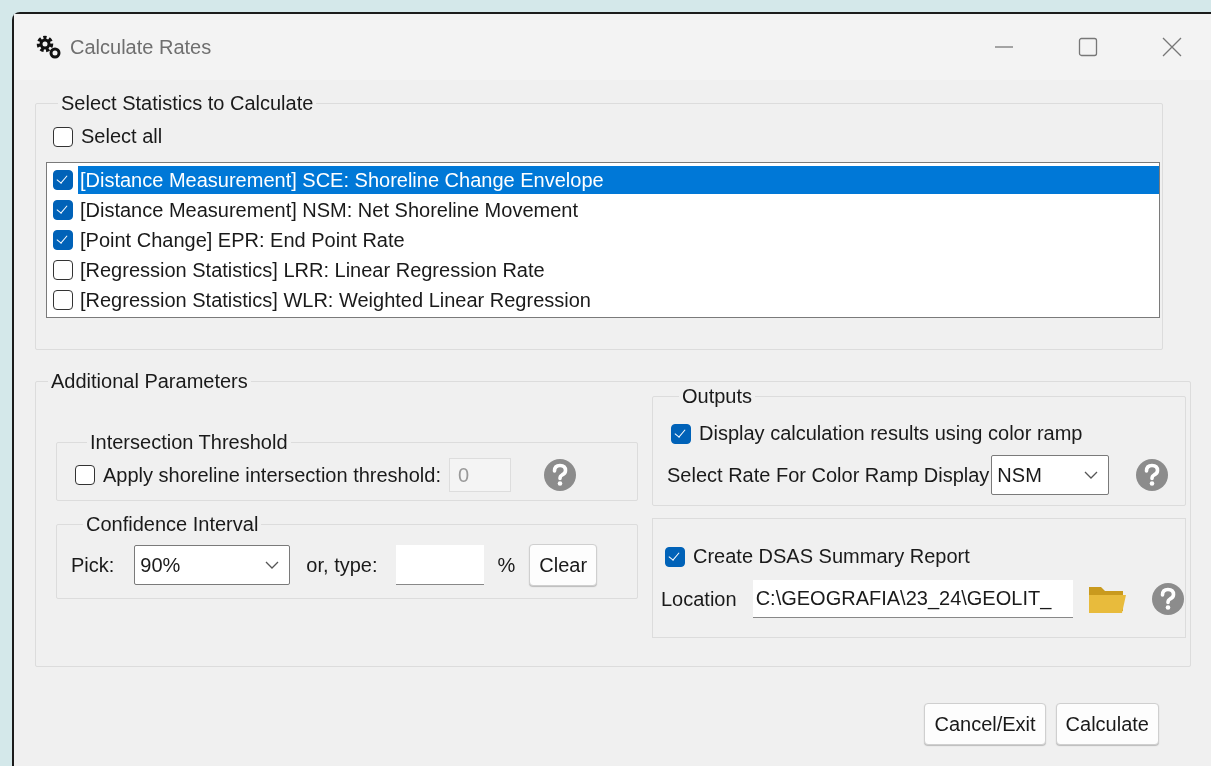  What do you see at coordinates (1107, 724) in the screenshot?
I see `dialog-button: Calculate` at bounding box center [1107, 724].